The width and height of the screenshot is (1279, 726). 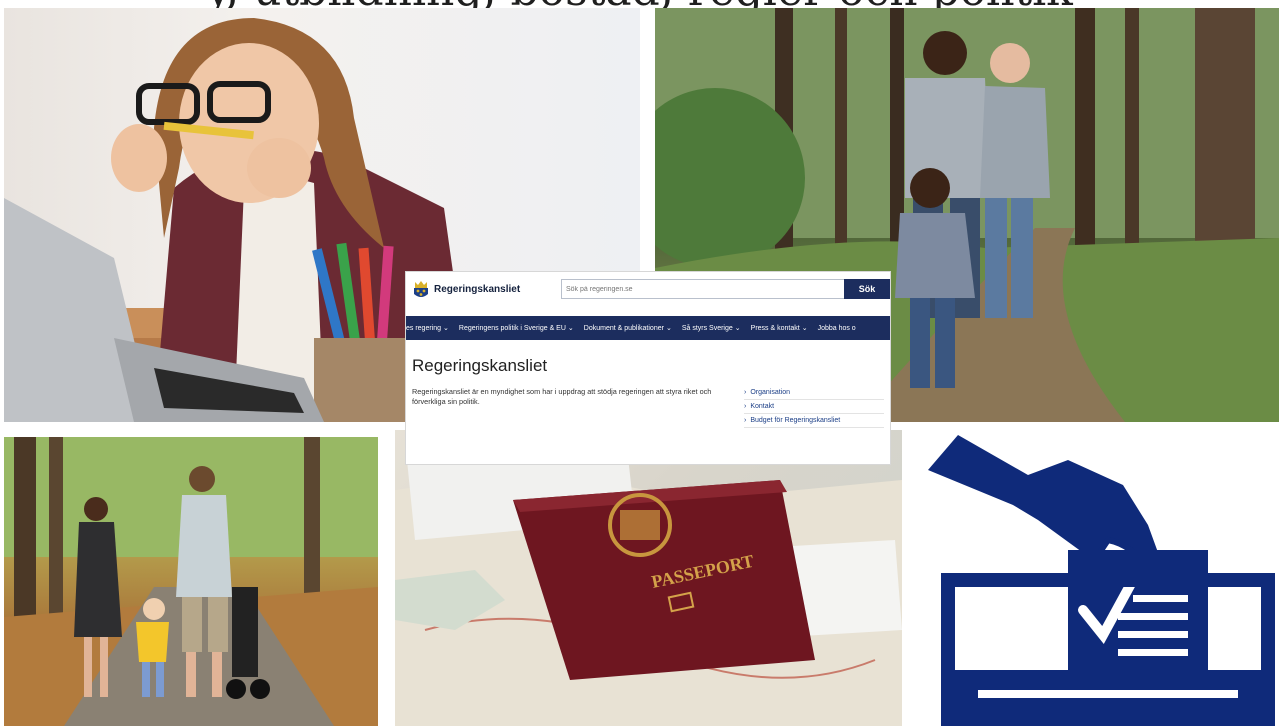 I want to click on nav-item-politik: Regeringens politik i Sverige & EU ⌄, so click(x=516, y=328).